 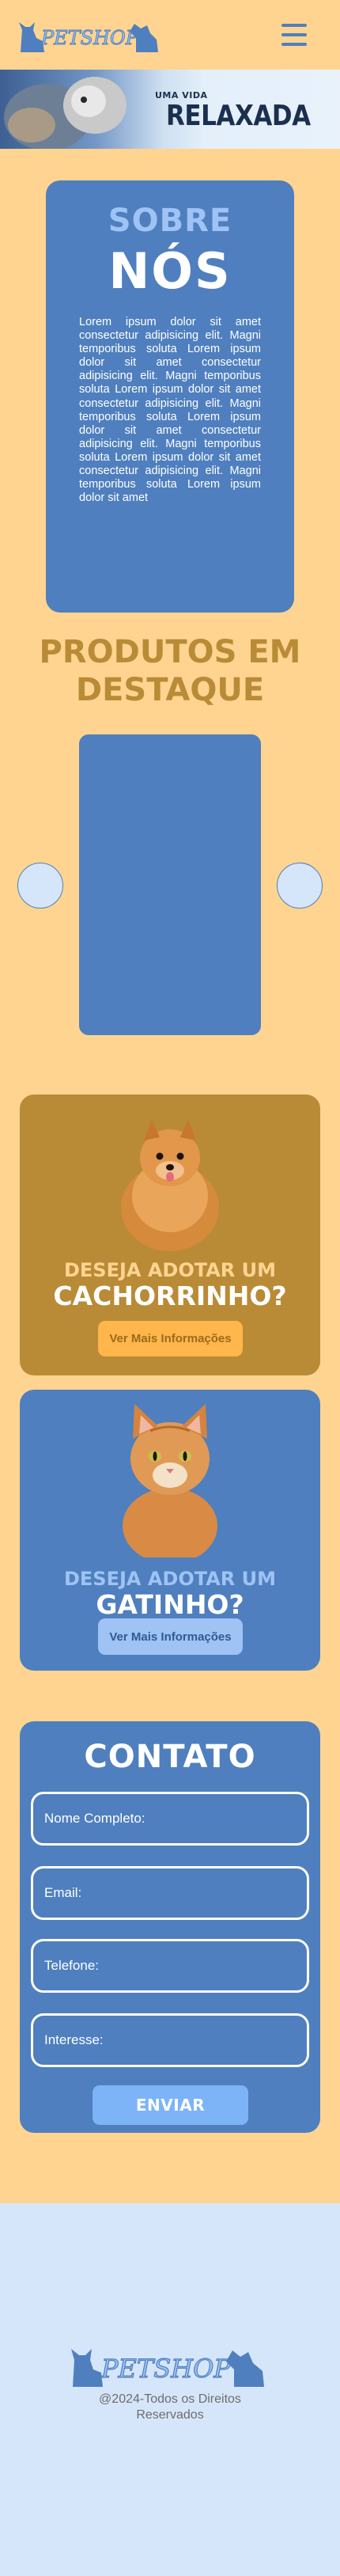 I want to click on banner-title: RELAXADA, so click(x=238, y=116).